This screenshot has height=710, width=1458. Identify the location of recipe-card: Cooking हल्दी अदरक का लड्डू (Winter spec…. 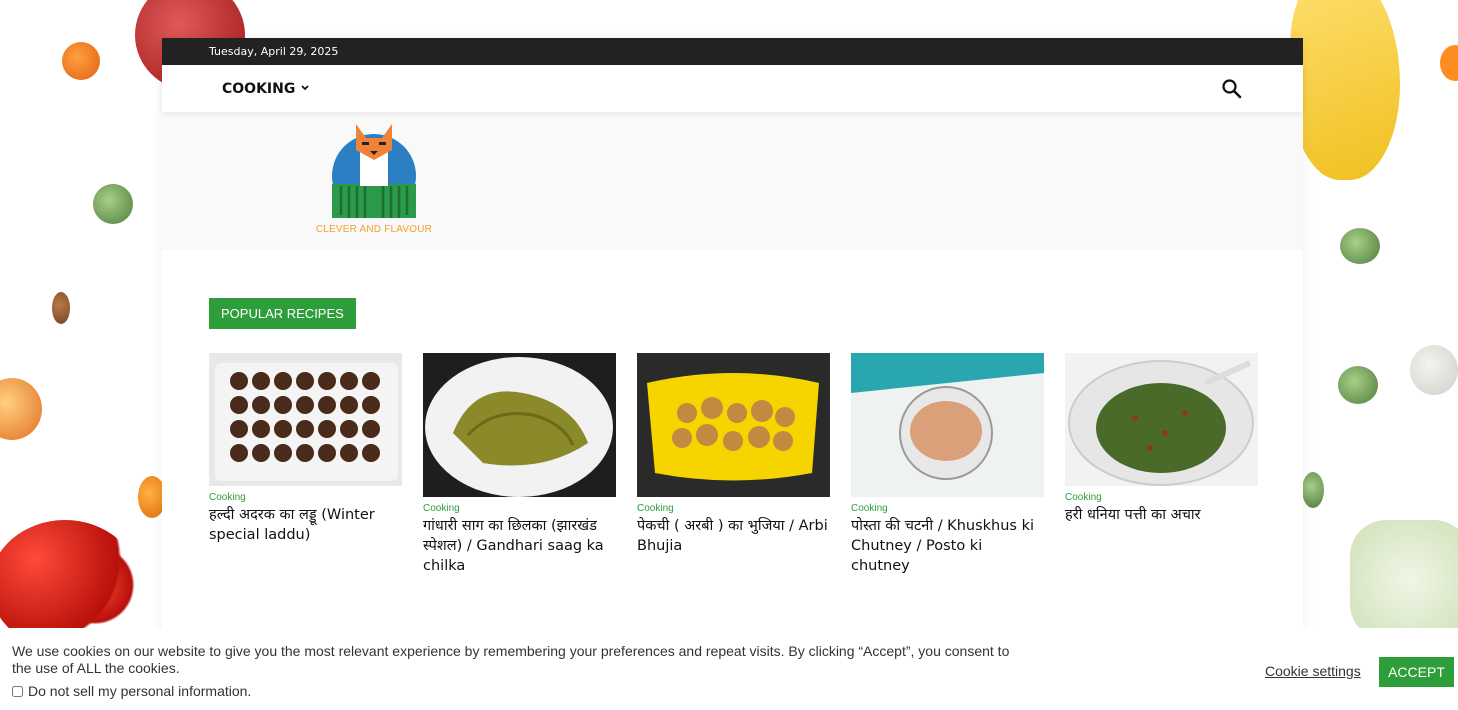
(305, 464).